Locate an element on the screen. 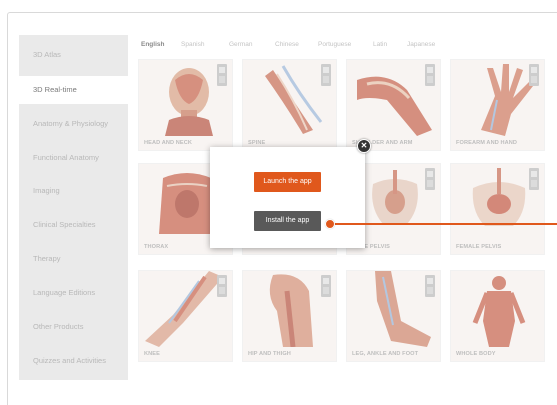 Image resolution: width=557 pixels, height=405 pixels. callout-pointer-dot is located at coordinates (330, 224).